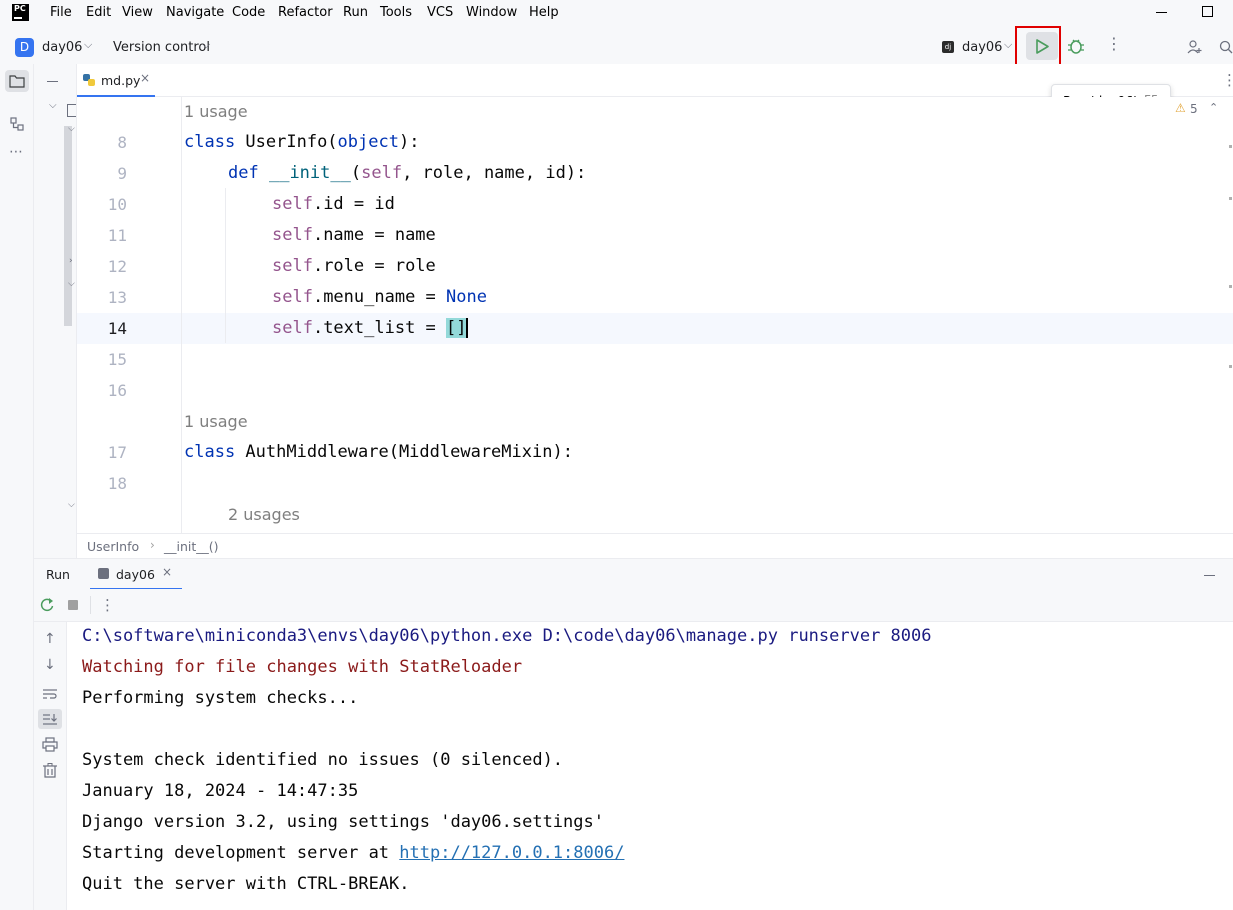 The image size is (1233, 910). What do you see at coordinates (1076, 46) in the screenshot?
I see `debug-icon` at bounding box center [1076, 46].